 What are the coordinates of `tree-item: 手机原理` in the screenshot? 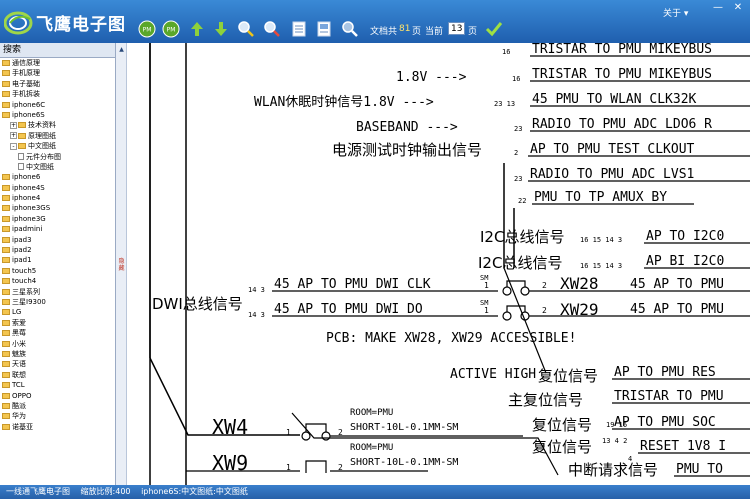 It's located at (57, 73).